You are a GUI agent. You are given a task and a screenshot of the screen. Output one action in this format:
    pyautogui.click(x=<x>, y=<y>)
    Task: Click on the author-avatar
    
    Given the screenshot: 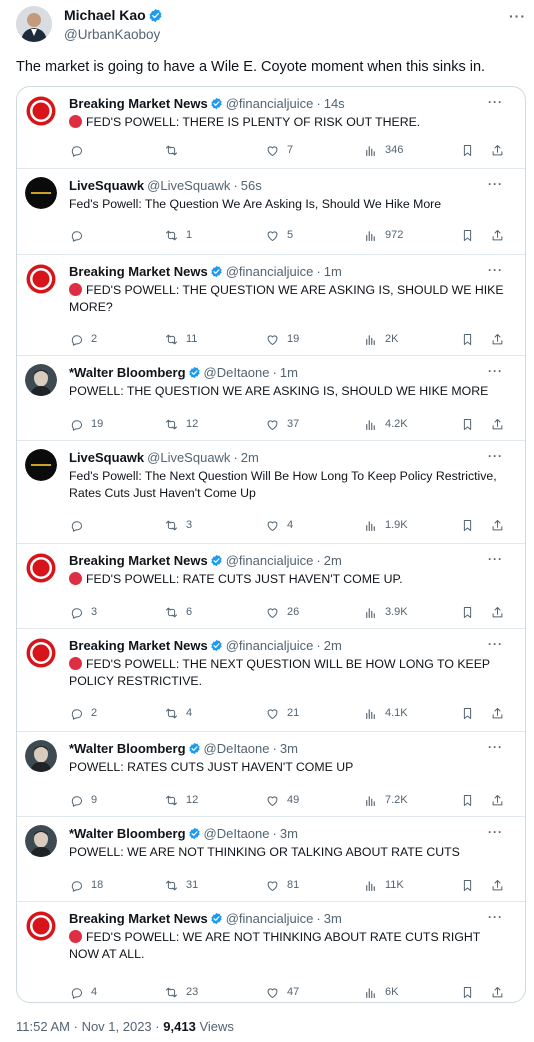 What is the action you would take?
    pyautogui.click(x=34, y=24)
    